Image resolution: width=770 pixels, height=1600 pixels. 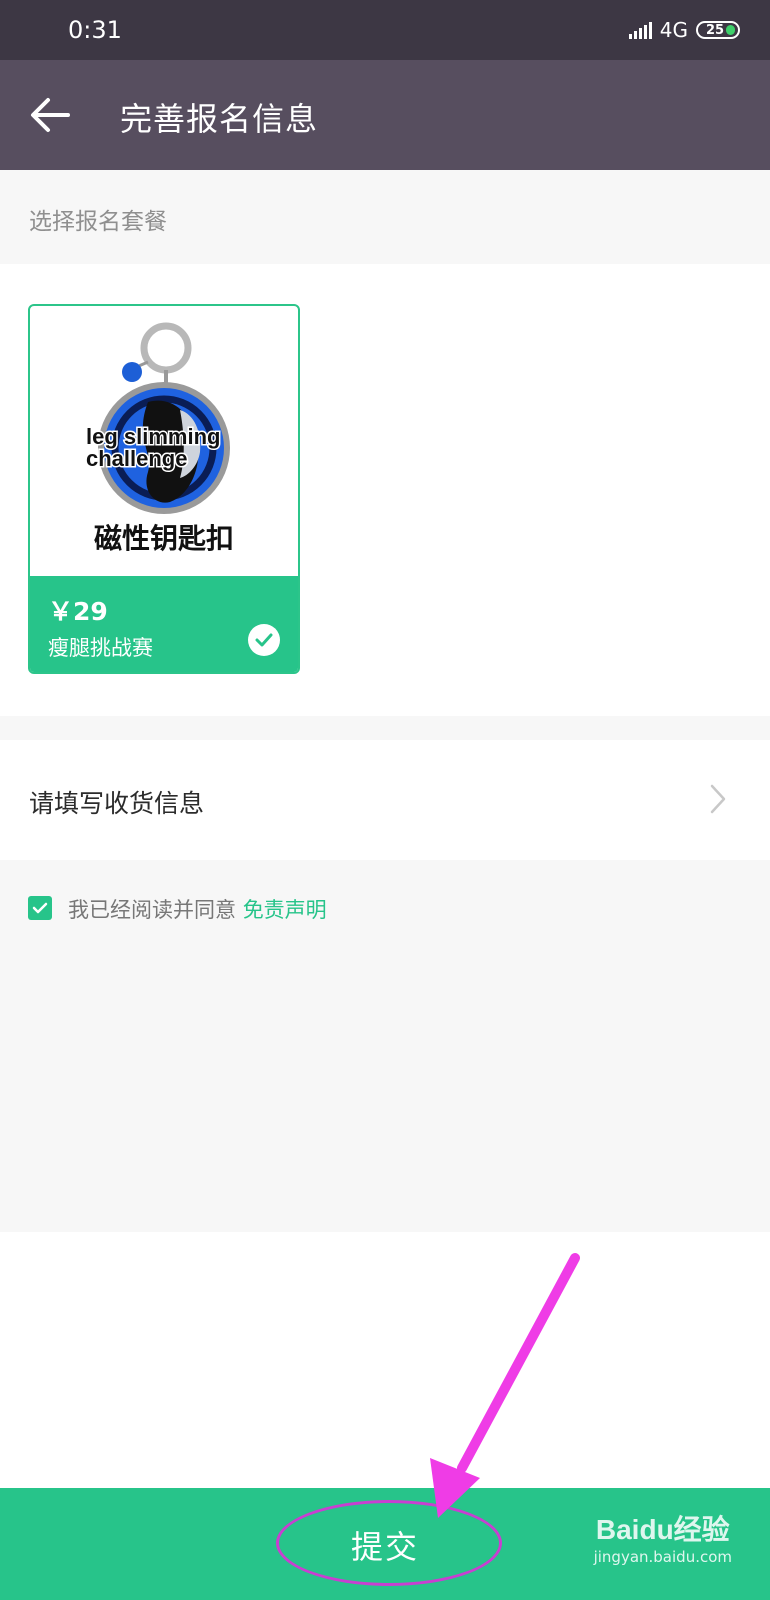 What do you see at coordinates (164, 538) in the screenshot?
I see `keychain-caption: 磁性钥匙扣` at bounding box center [164, 538].